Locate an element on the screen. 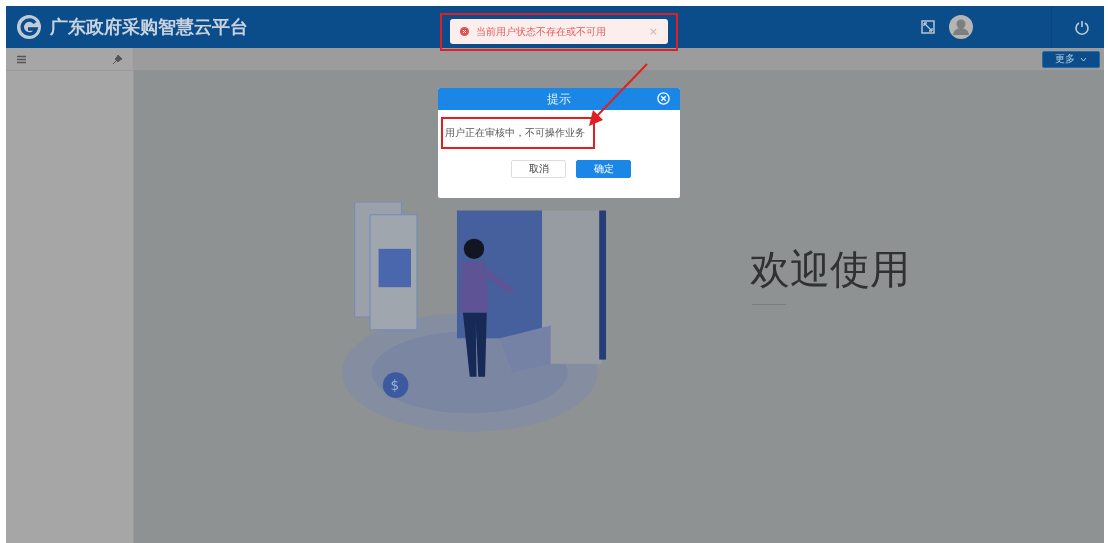  menu-icon is located at coordinates (21, 59).